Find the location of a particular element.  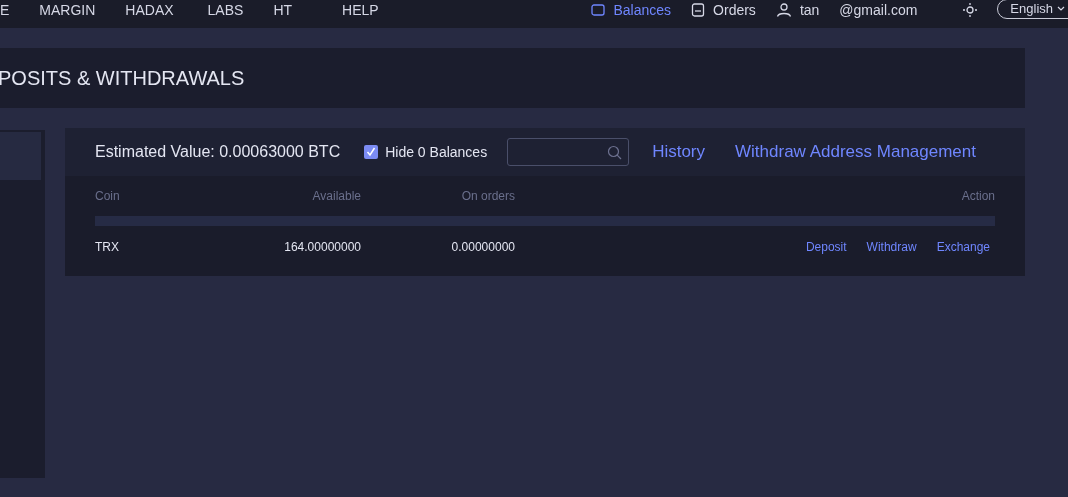

sun-icon is located at coordinates (970, 10).